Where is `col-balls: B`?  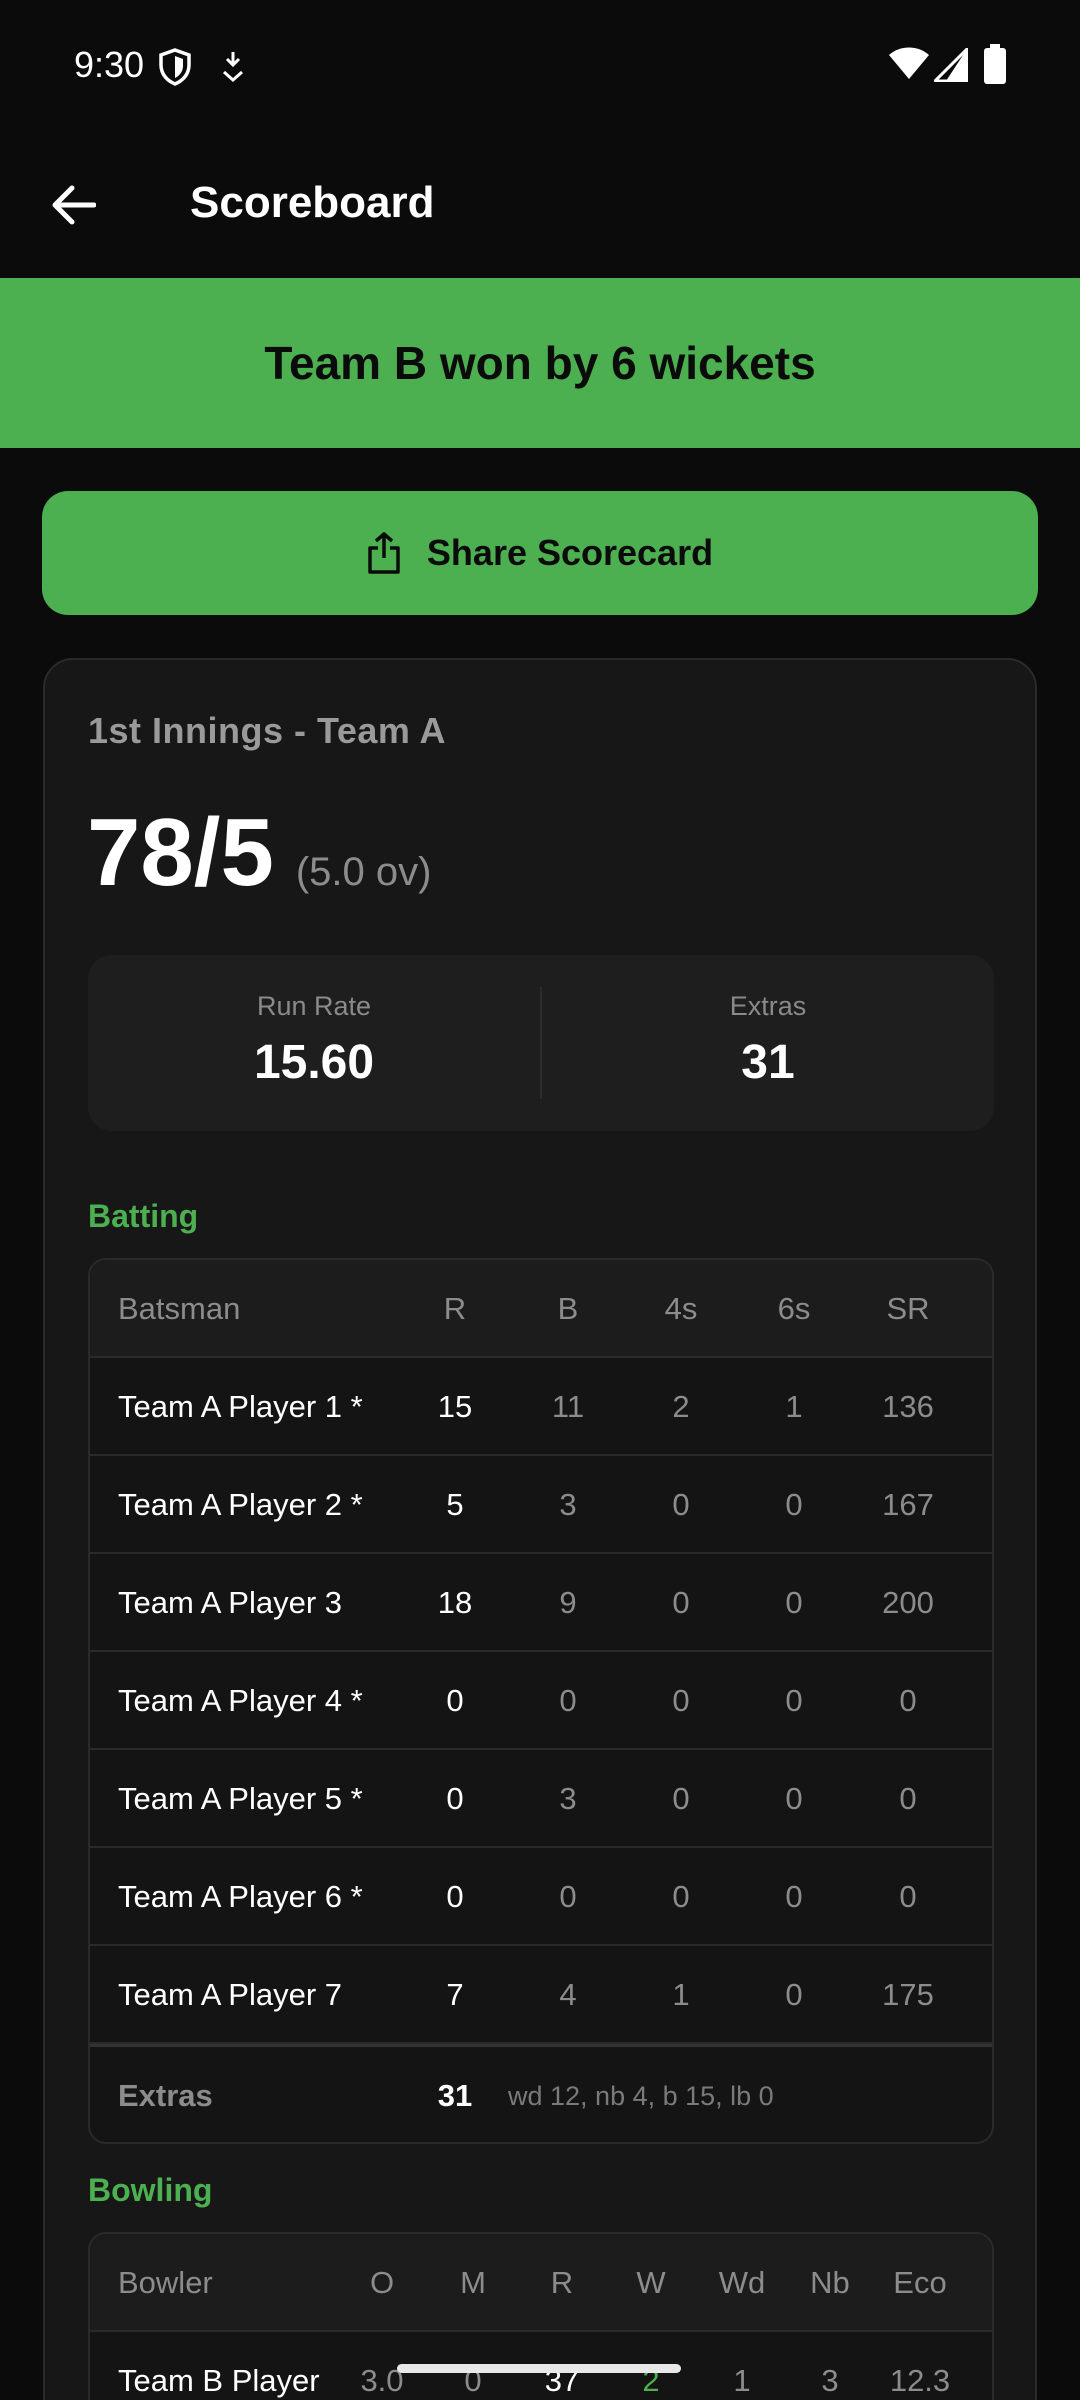 col-balls: B is located at coordinates (568, 1308).